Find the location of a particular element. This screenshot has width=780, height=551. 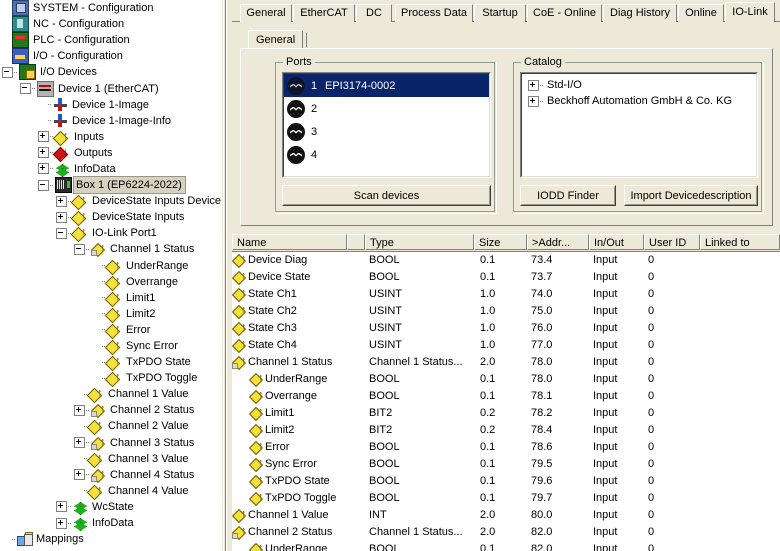

tree-item-channel-4-value: Channel 4 Value is located at coordinates (111, 491).